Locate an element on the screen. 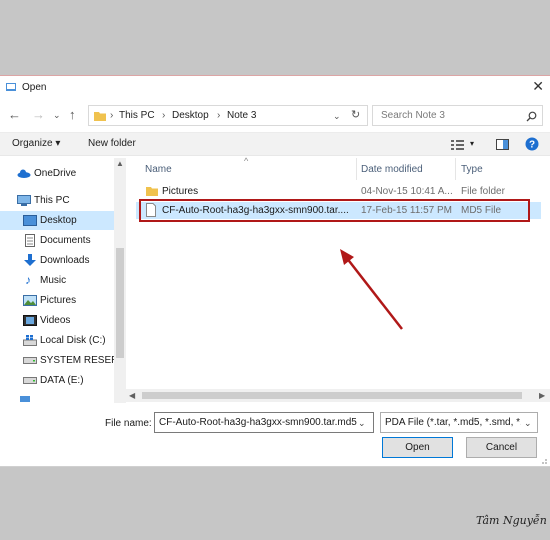 Image resolution: width=550 pixels, height=540 pixels. sidebar-item-videos: Videos is located at coordinates (57, 320).